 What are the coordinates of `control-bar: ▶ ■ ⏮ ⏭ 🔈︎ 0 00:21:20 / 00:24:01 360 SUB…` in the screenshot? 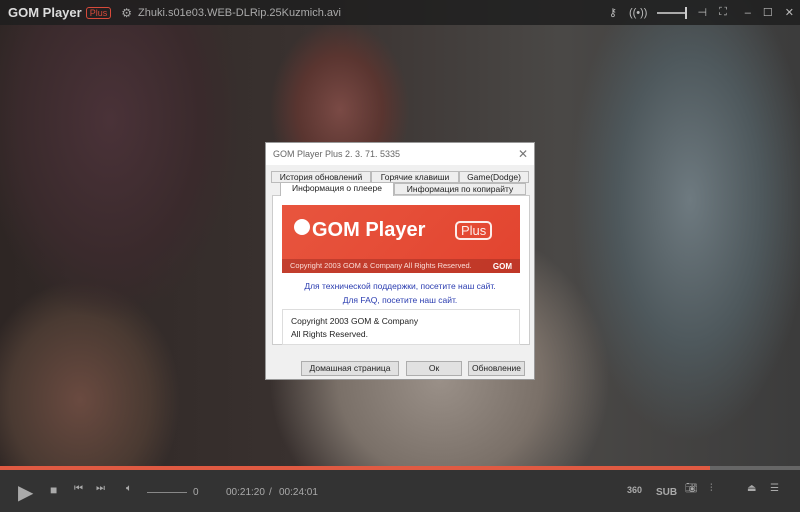 It's located at (400, 491).